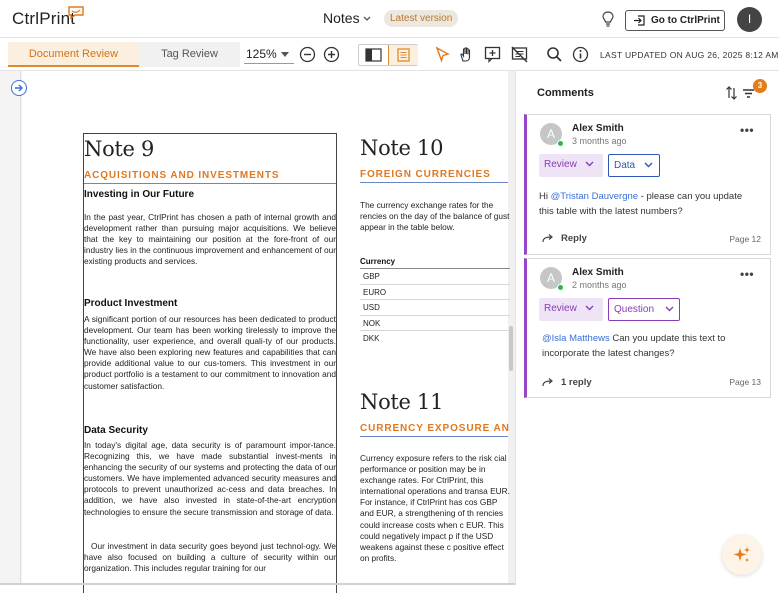  What do you see at coordinates (576, 382) in the screenshot?
I see `reply-label: 1 reply` at bounding box center [576, 382].